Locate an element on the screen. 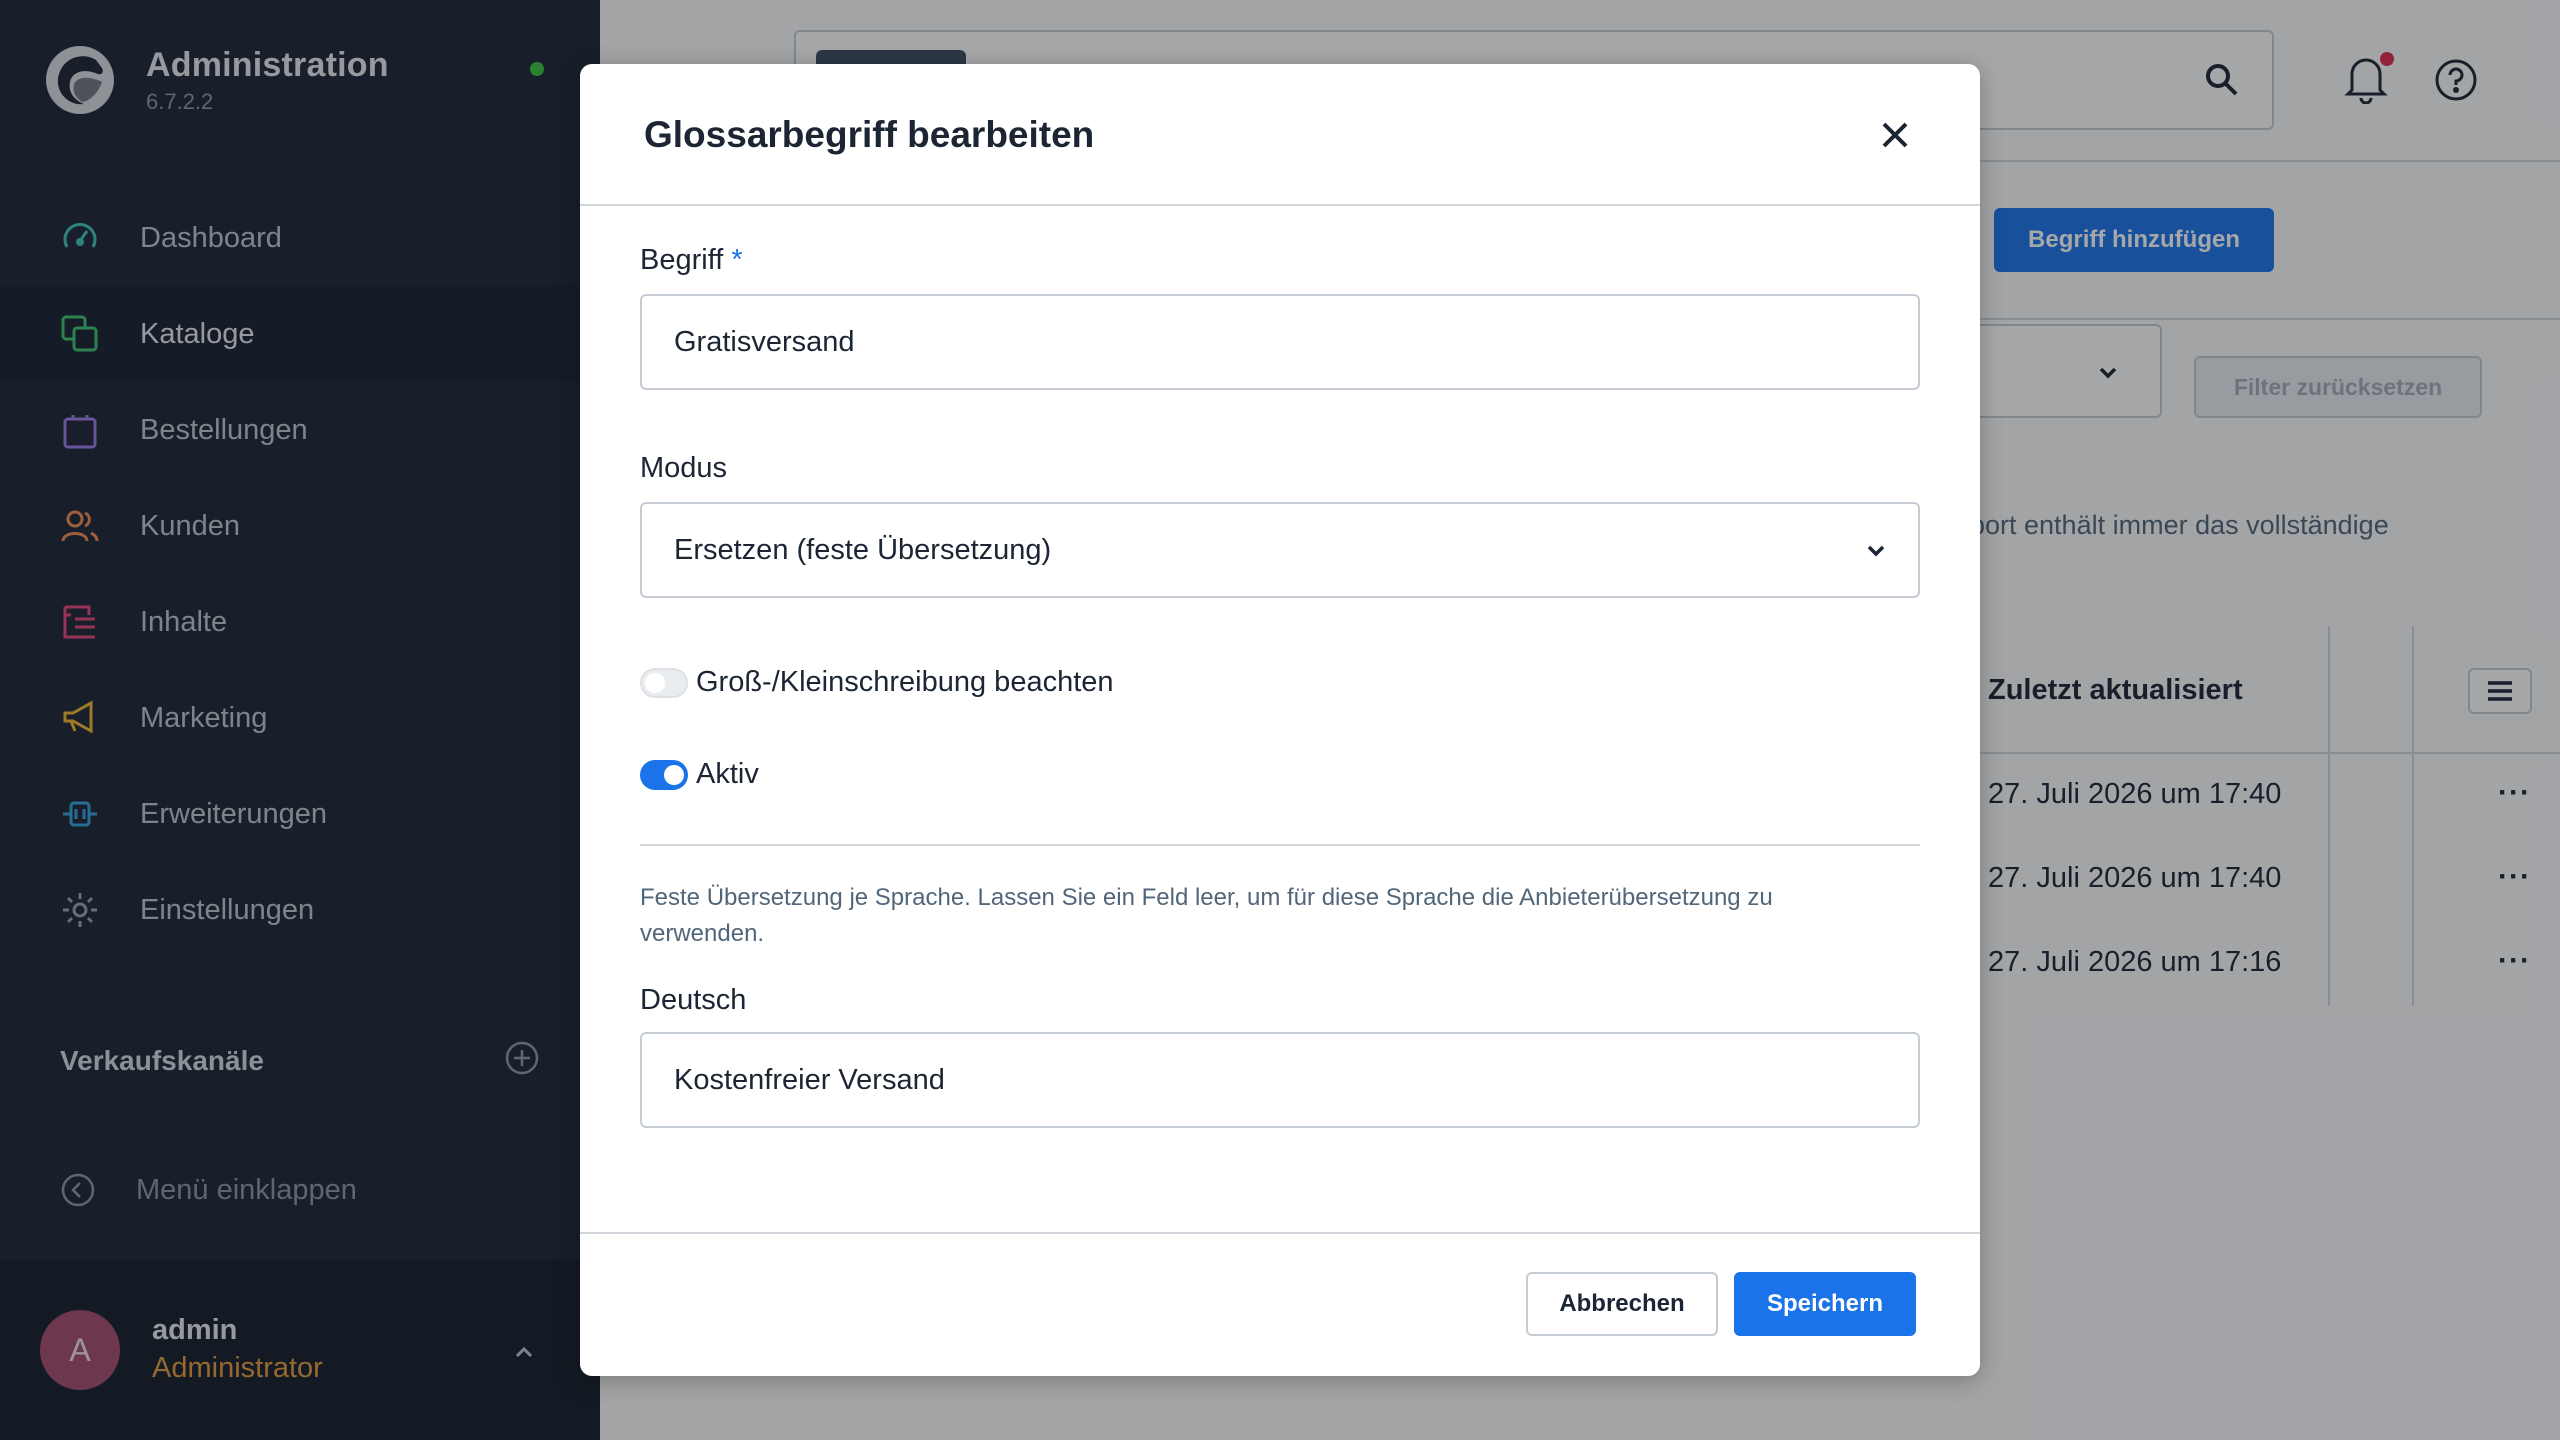  active-label: Aktiv is located at coordinates (727, 774).